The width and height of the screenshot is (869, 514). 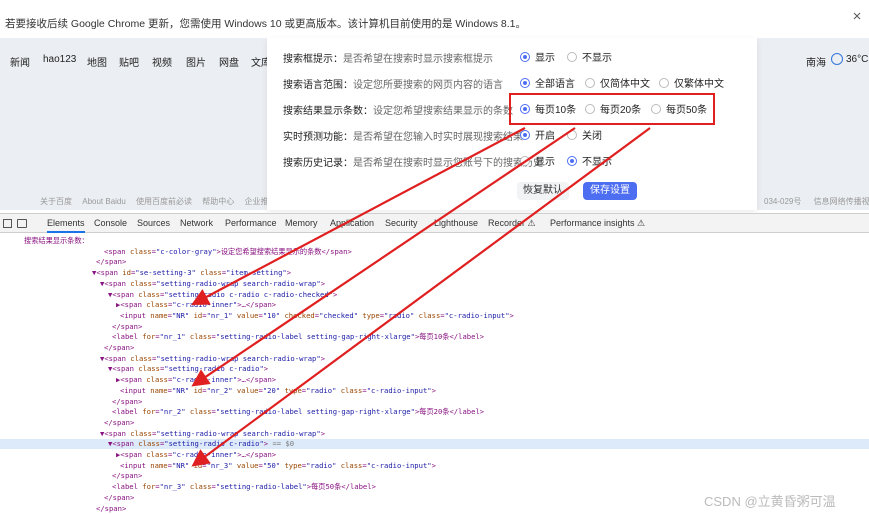 I want to click on save-settings-button: 保存设置, so click(x=610, y=191).